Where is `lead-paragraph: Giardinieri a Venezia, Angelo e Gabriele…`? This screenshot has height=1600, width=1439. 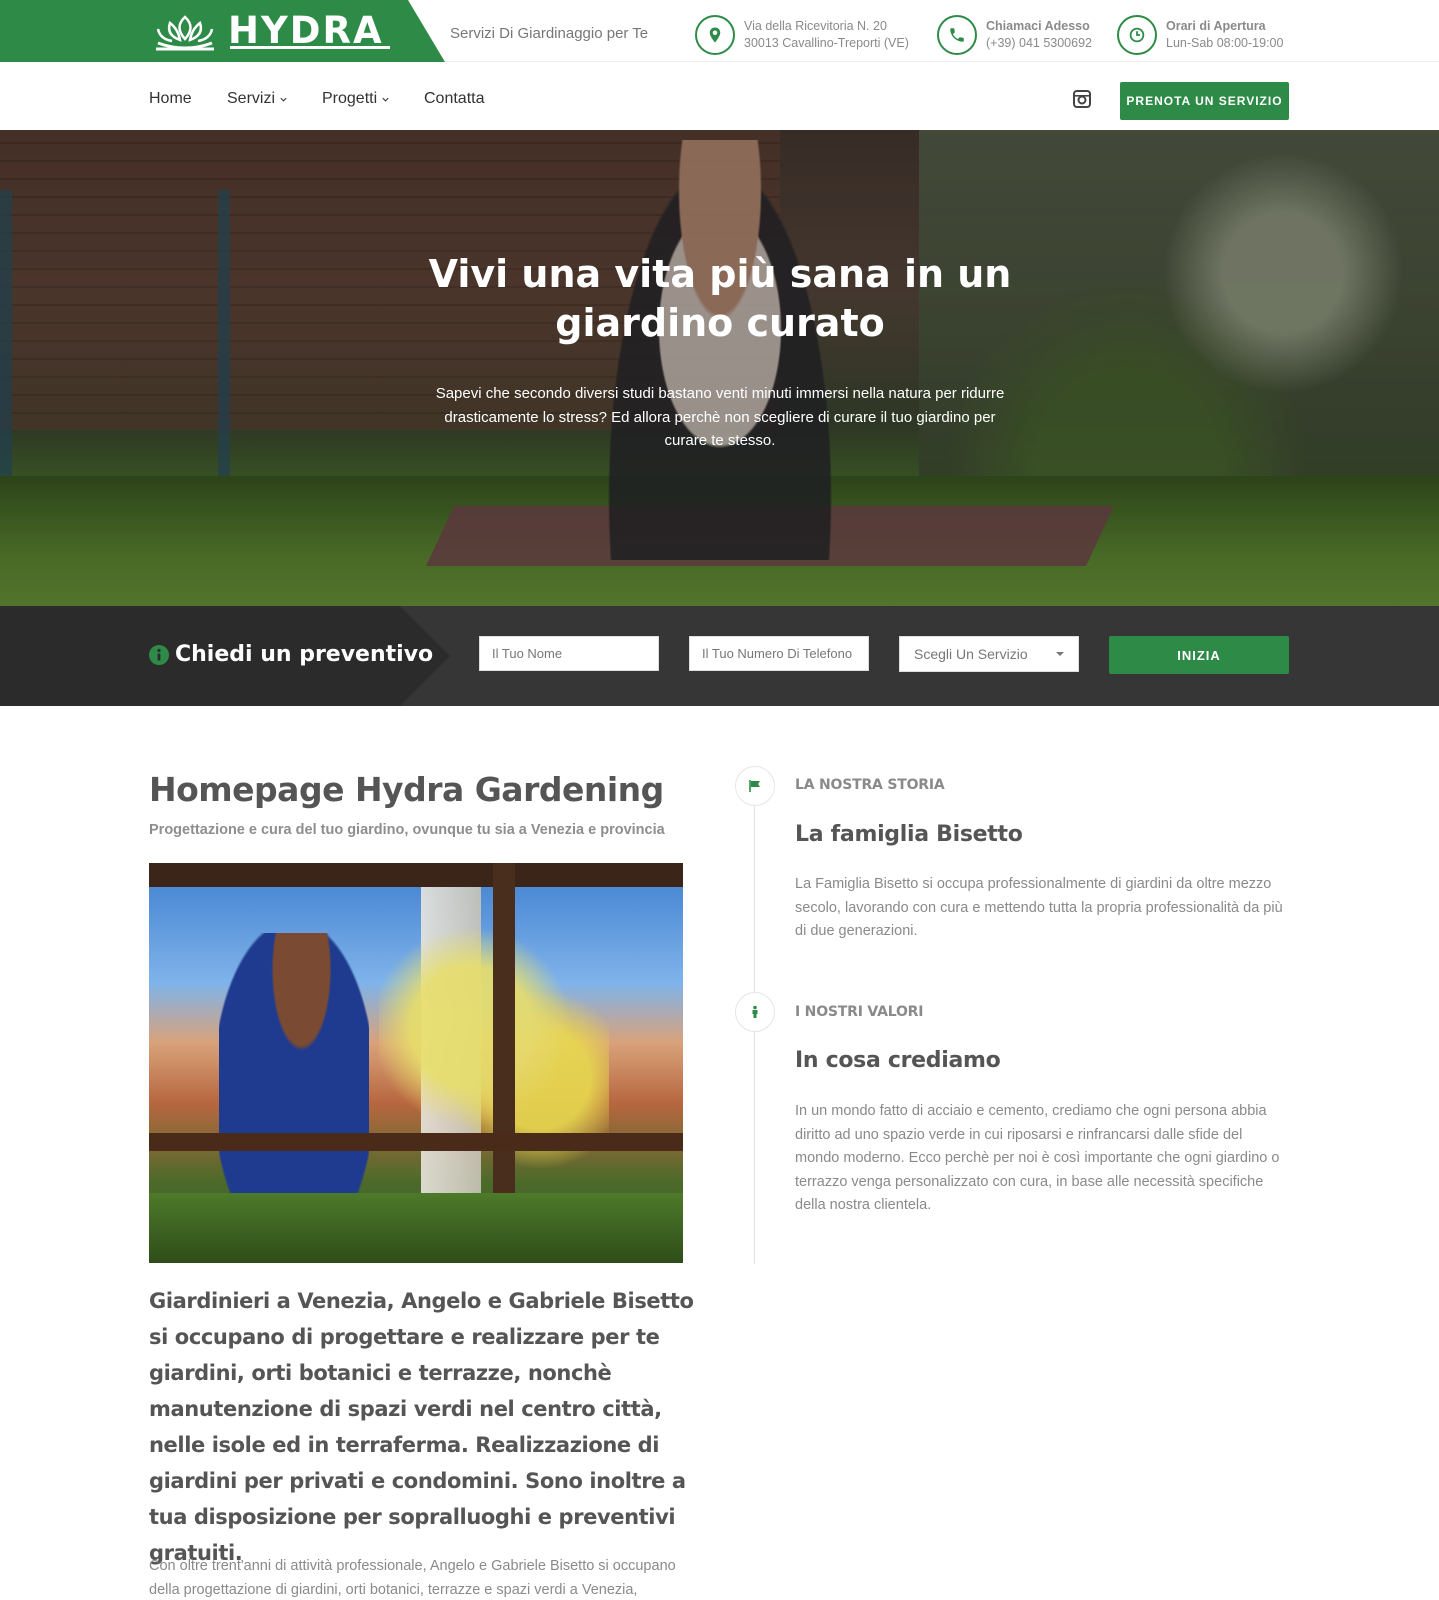 lead-paragraph: Giardinieri a Venezia, Angelo e Gabriele… is located at coordinates (421, 1427).